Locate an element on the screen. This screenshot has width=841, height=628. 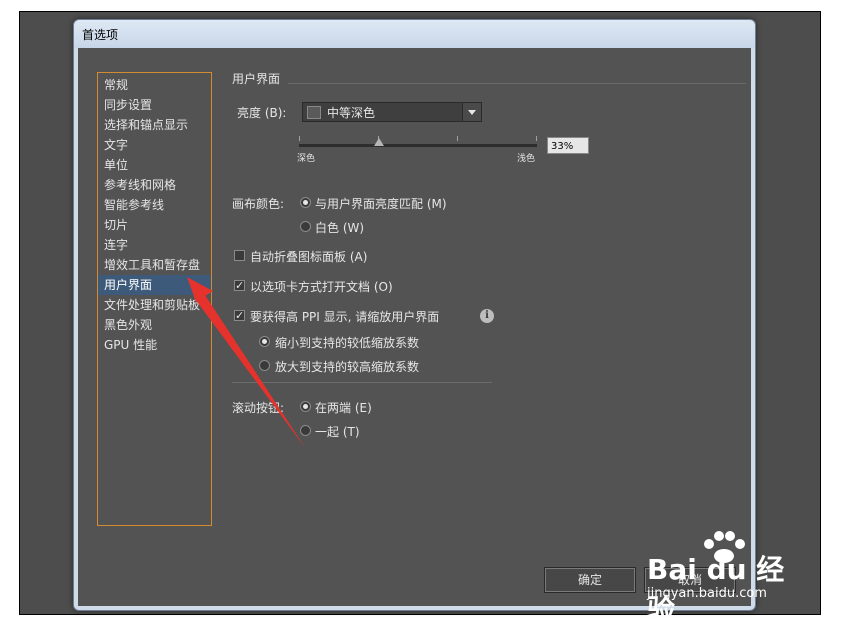
watermark-url: jingyan.baidu.com is located at coordinates (707, 593).